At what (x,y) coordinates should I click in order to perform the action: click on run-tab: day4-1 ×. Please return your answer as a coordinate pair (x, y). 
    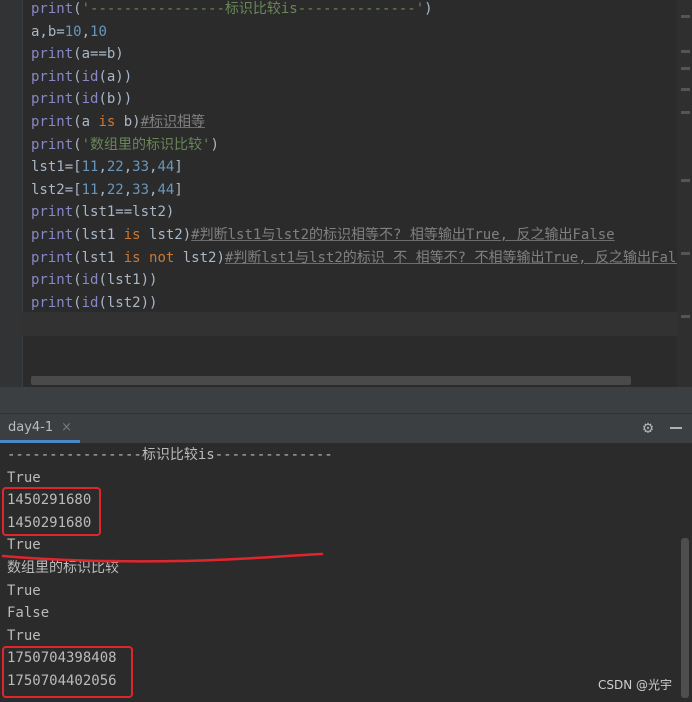
    Looking at the image, I should click on (40, 428).